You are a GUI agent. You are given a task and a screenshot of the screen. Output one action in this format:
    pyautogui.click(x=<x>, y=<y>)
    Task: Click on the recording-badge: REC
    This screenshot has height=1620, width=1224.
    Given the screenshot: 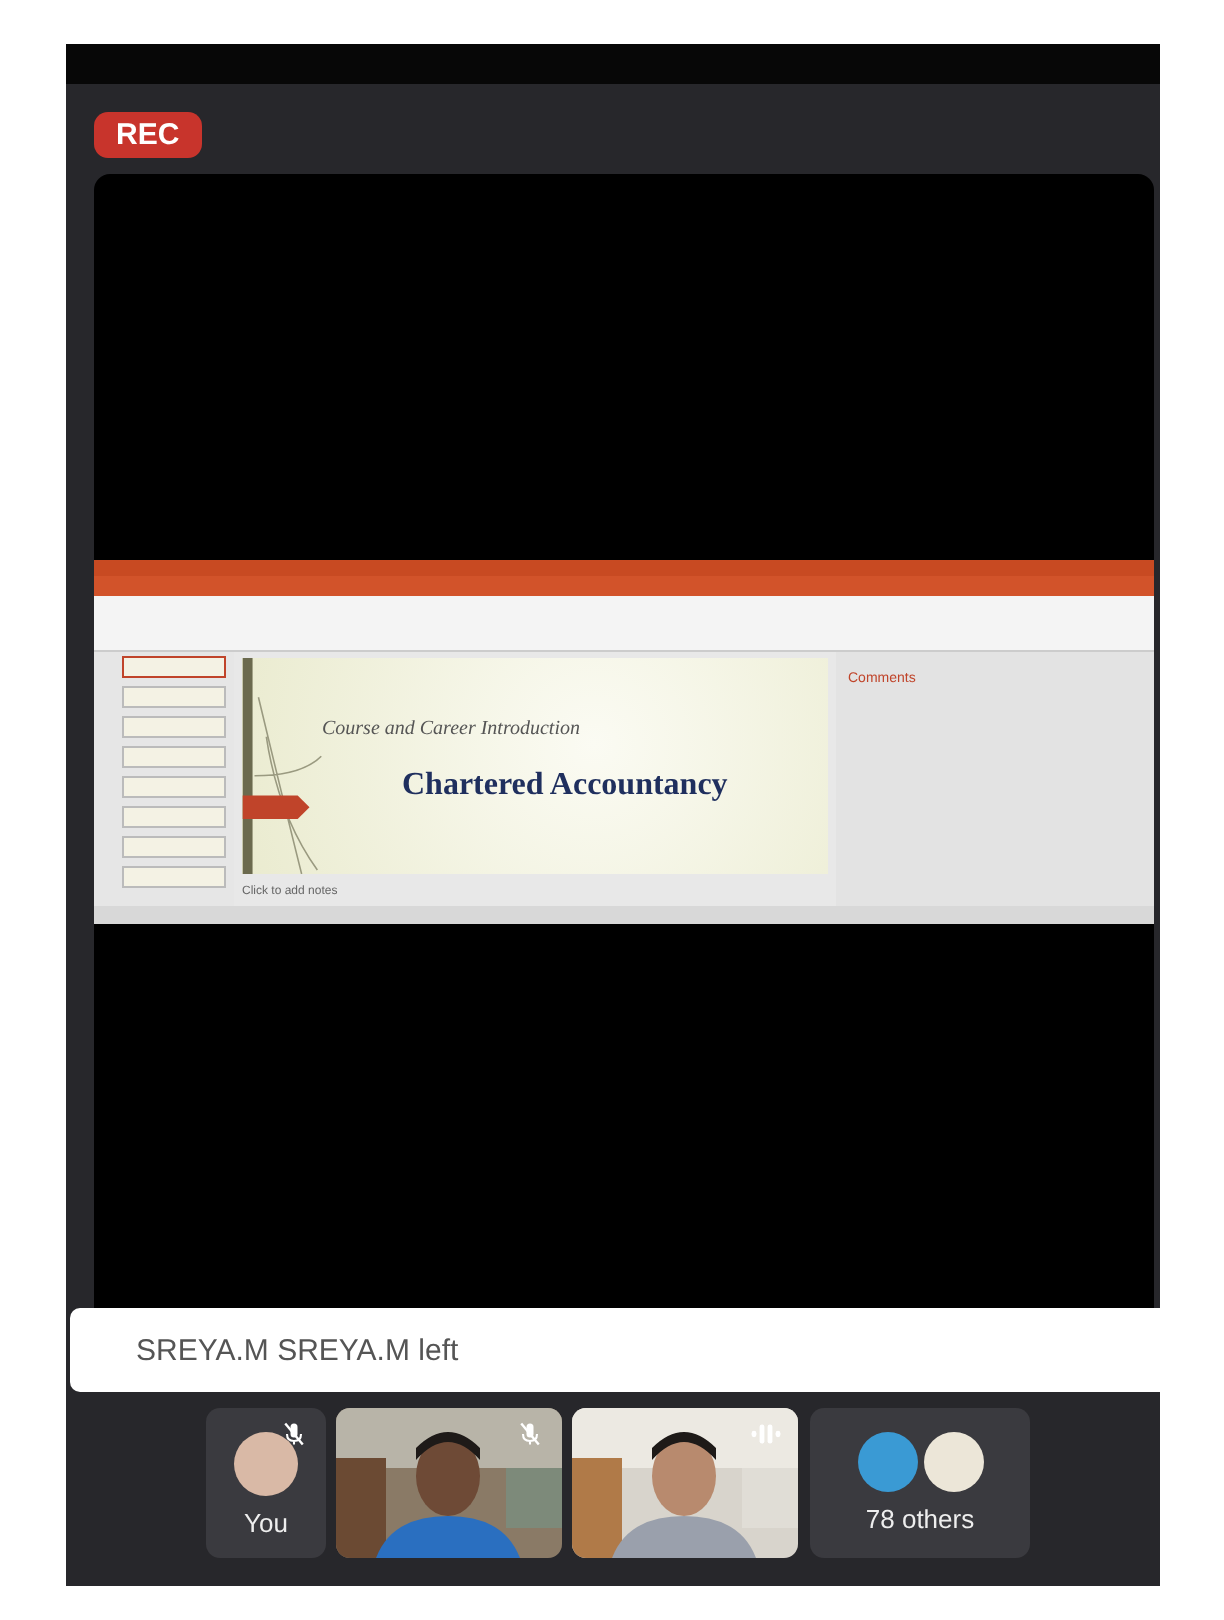 What is the action you would take?
    pyautogui.click(x=148, y=135)
    